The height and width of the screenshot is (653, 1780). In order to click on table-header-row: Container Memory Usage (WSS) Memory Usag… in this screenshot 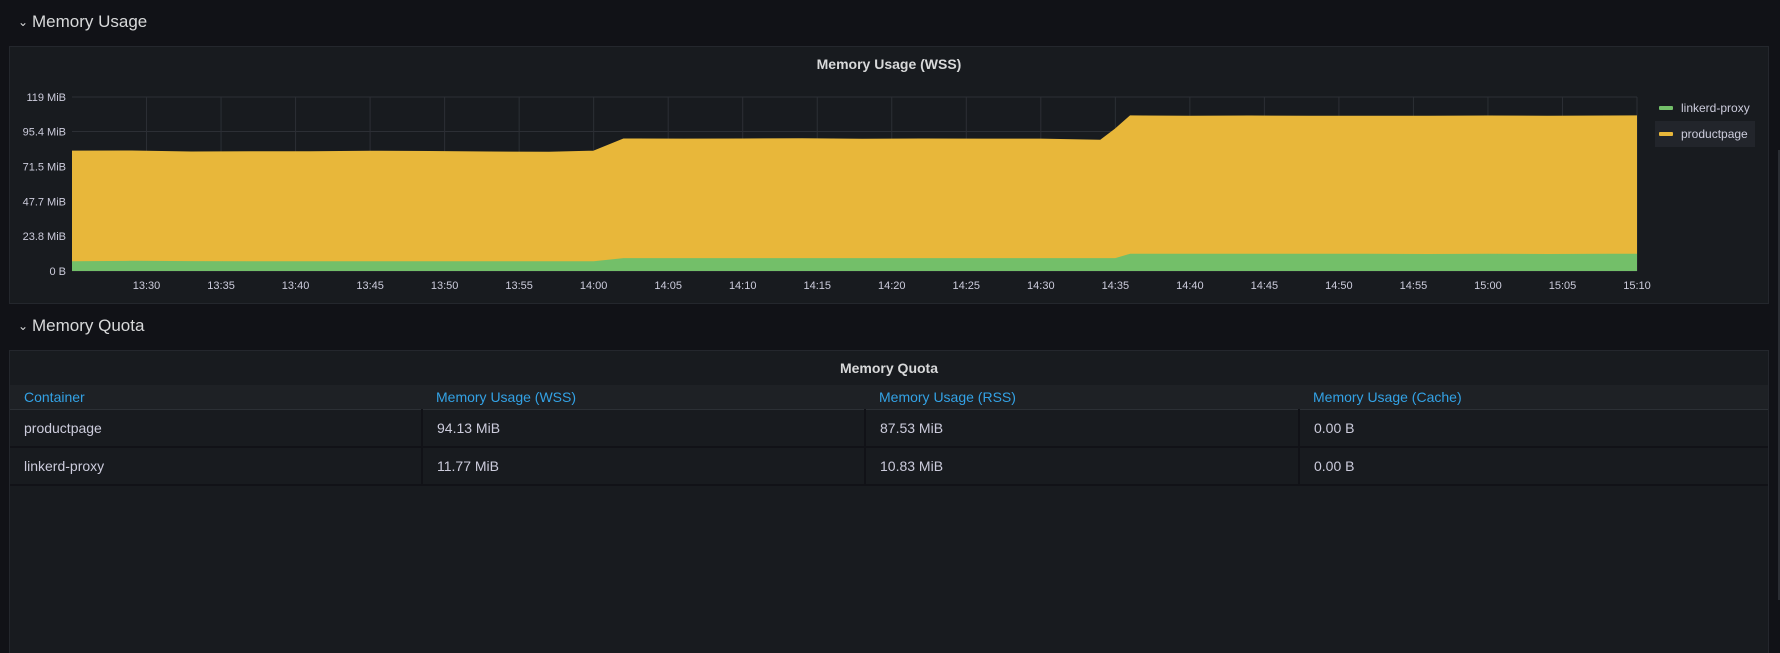, I will do `click(889, 397)`.